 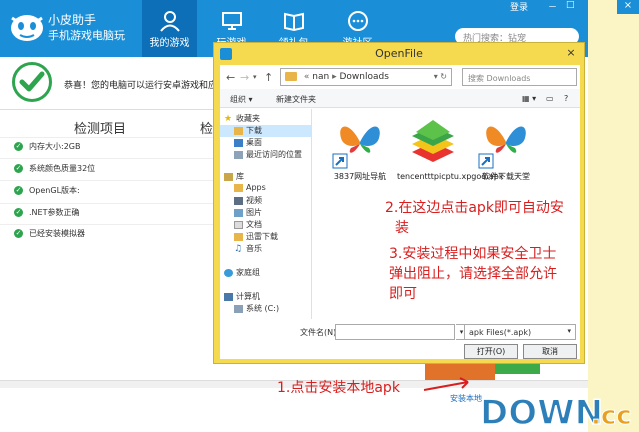 I want to click on address-bar: « nan ▸ Downloads ▾ ↻, so click(x=366, y=77).